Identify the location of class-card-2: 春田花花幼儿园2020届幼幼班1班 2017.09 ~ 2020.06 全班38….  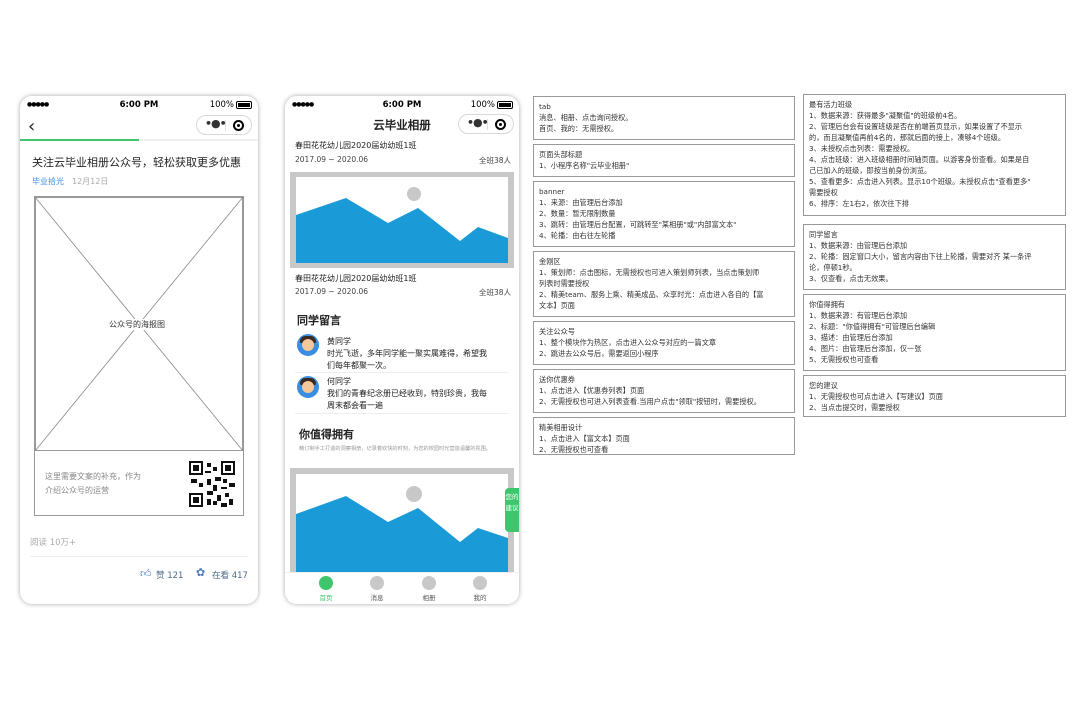
(402, 285).